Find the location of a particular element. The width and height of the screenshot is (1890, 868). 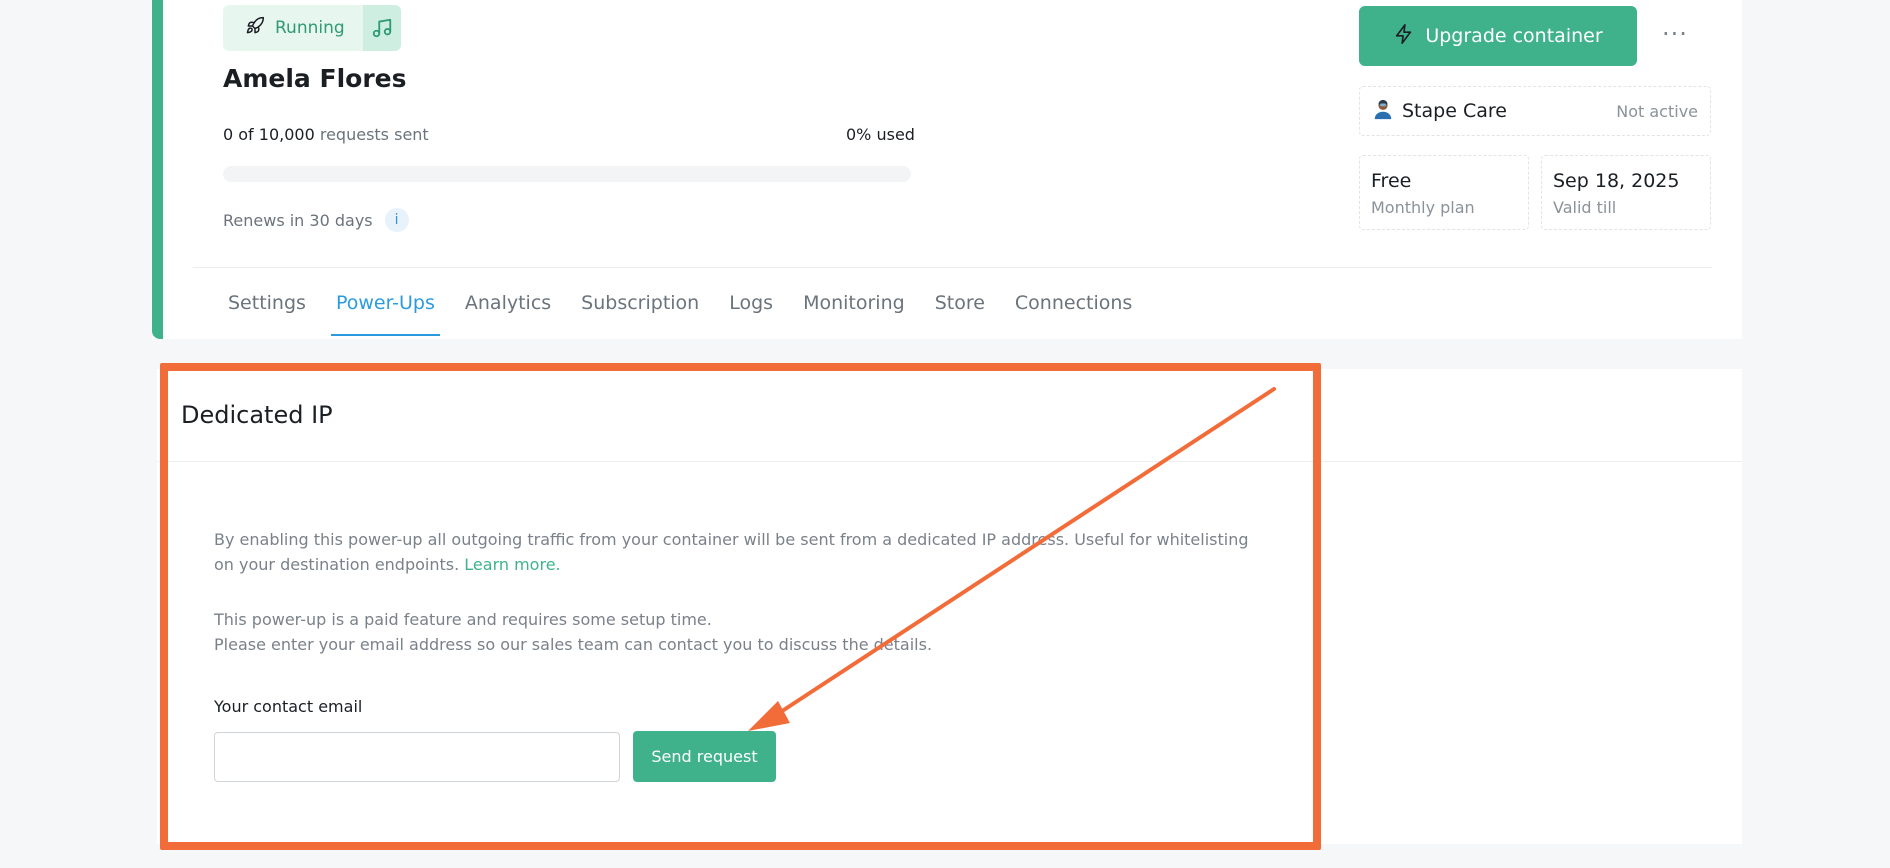

stape-care-box: Stape Care Not active is located at coordinates (1535, 111).